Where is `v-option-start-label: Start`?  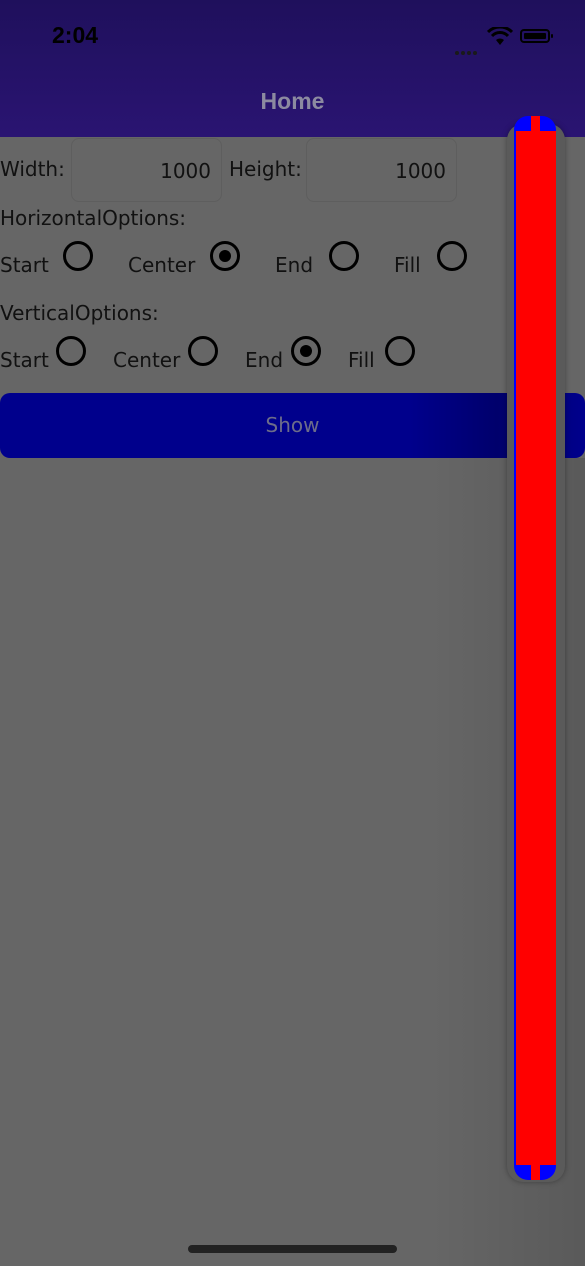
v-option-start-label: Start is located at coordinates (24, 360).